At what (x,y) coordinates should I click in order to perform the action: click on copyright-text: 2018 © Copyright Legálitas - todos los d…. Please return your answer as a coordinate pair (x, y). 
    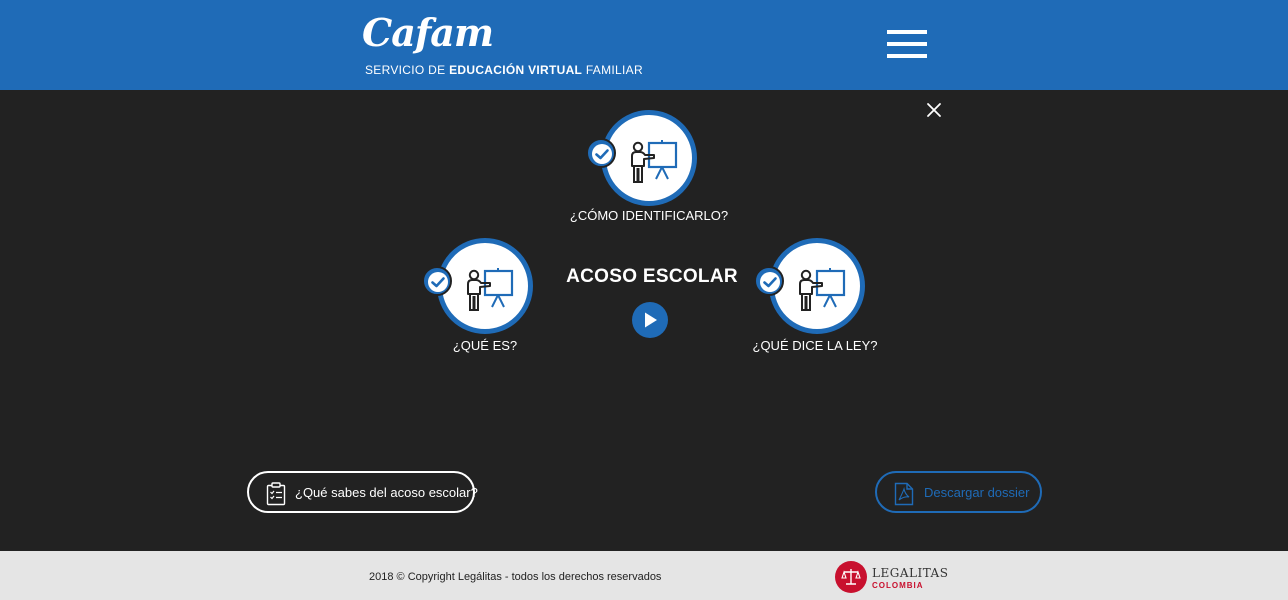
    Looking at the image, I should click on (515, 577).